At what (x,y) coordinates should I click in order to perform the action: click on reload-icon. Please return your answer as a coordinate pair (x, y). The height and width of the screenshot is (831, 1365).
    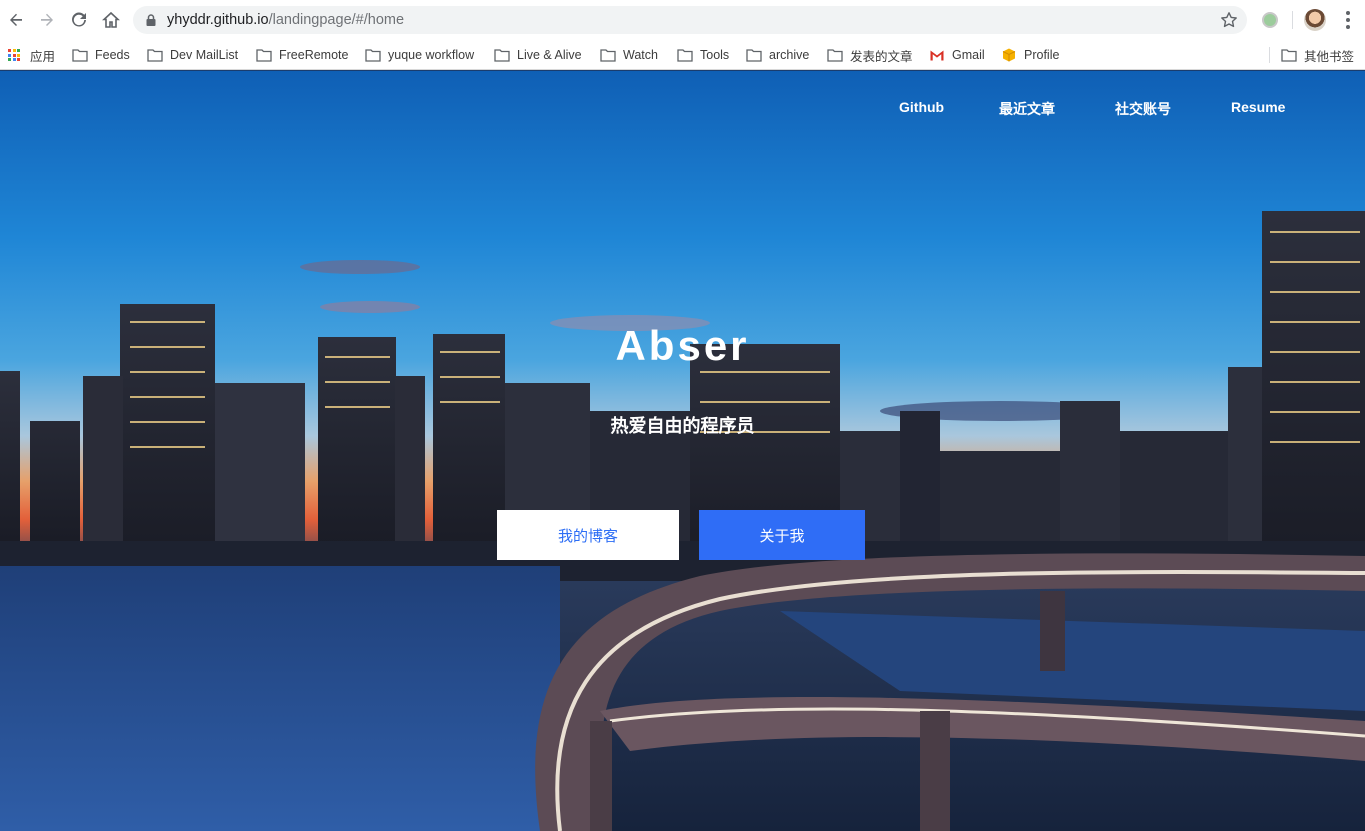
    Looking at the image, I should click on (79, 19).